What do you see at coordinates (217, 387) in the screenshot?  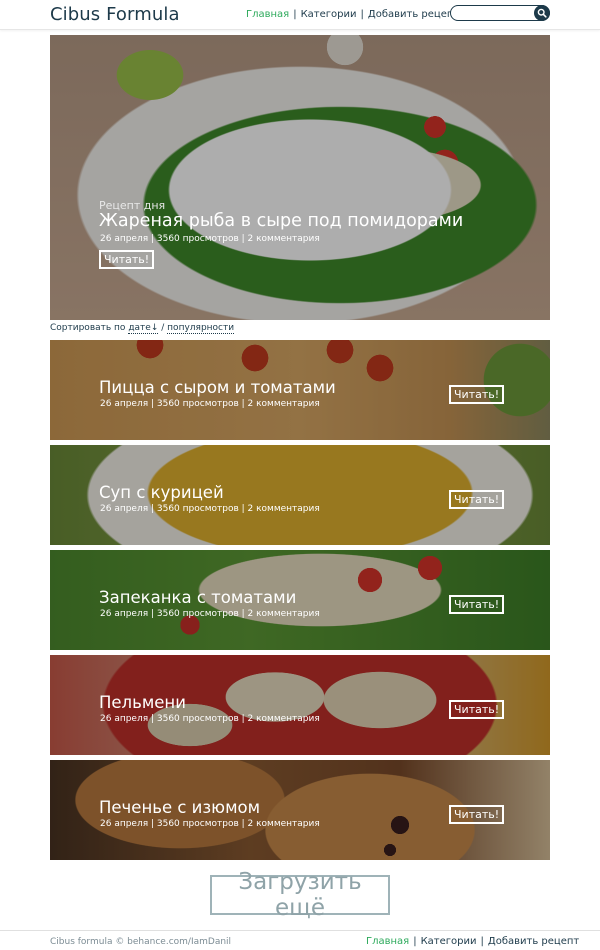 I see `recipe-title: Пицца с сыром и томатами` at bounding box center [217, 387].